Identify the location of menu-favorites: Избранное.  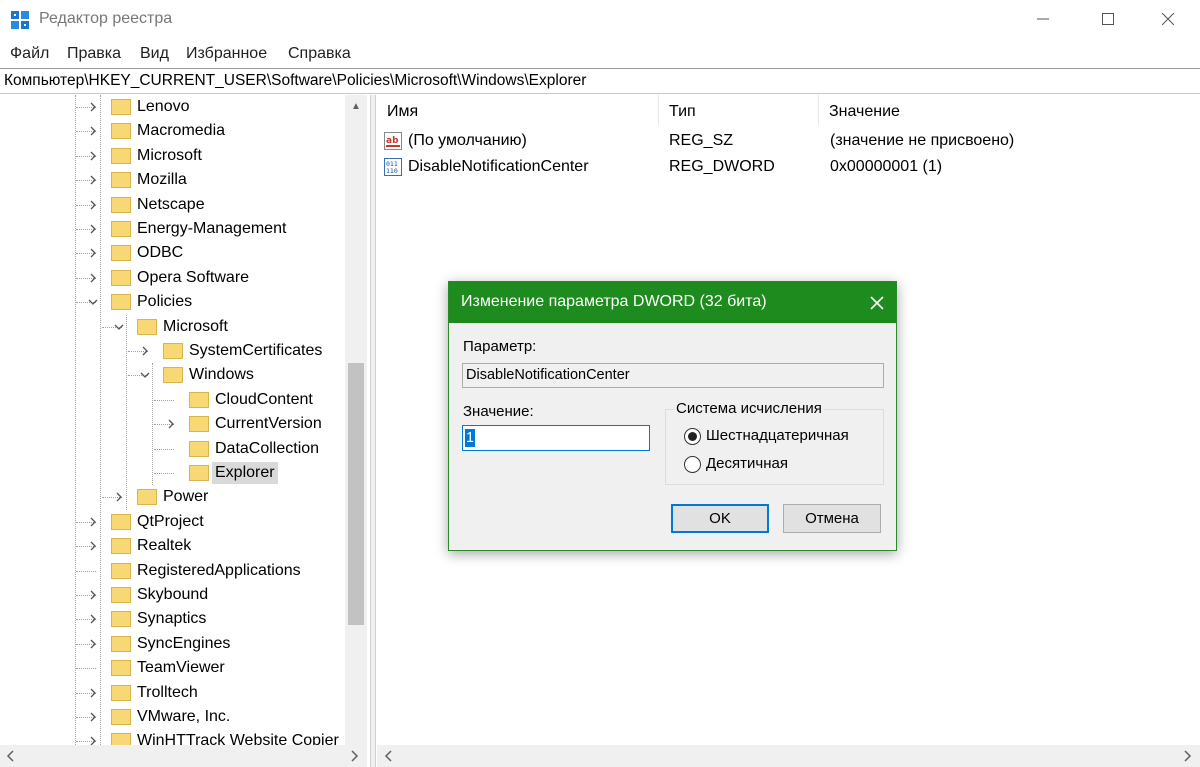
(226, 54).